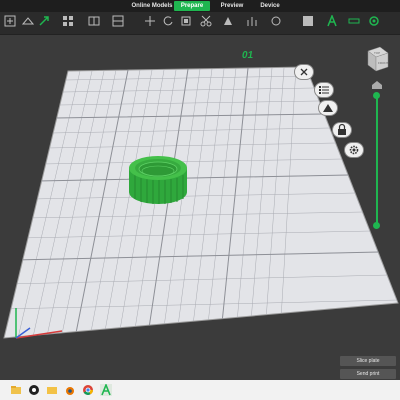 The image size is (400, 400). I want to click on close-icon, so click(304, 72).